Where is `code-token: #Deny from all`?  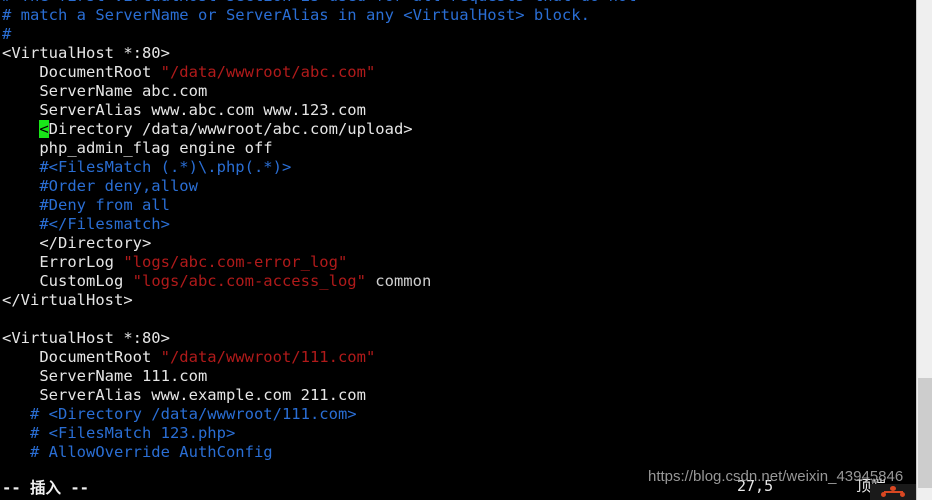
code-token: #Deny from all is located at coordinates (86, 205).